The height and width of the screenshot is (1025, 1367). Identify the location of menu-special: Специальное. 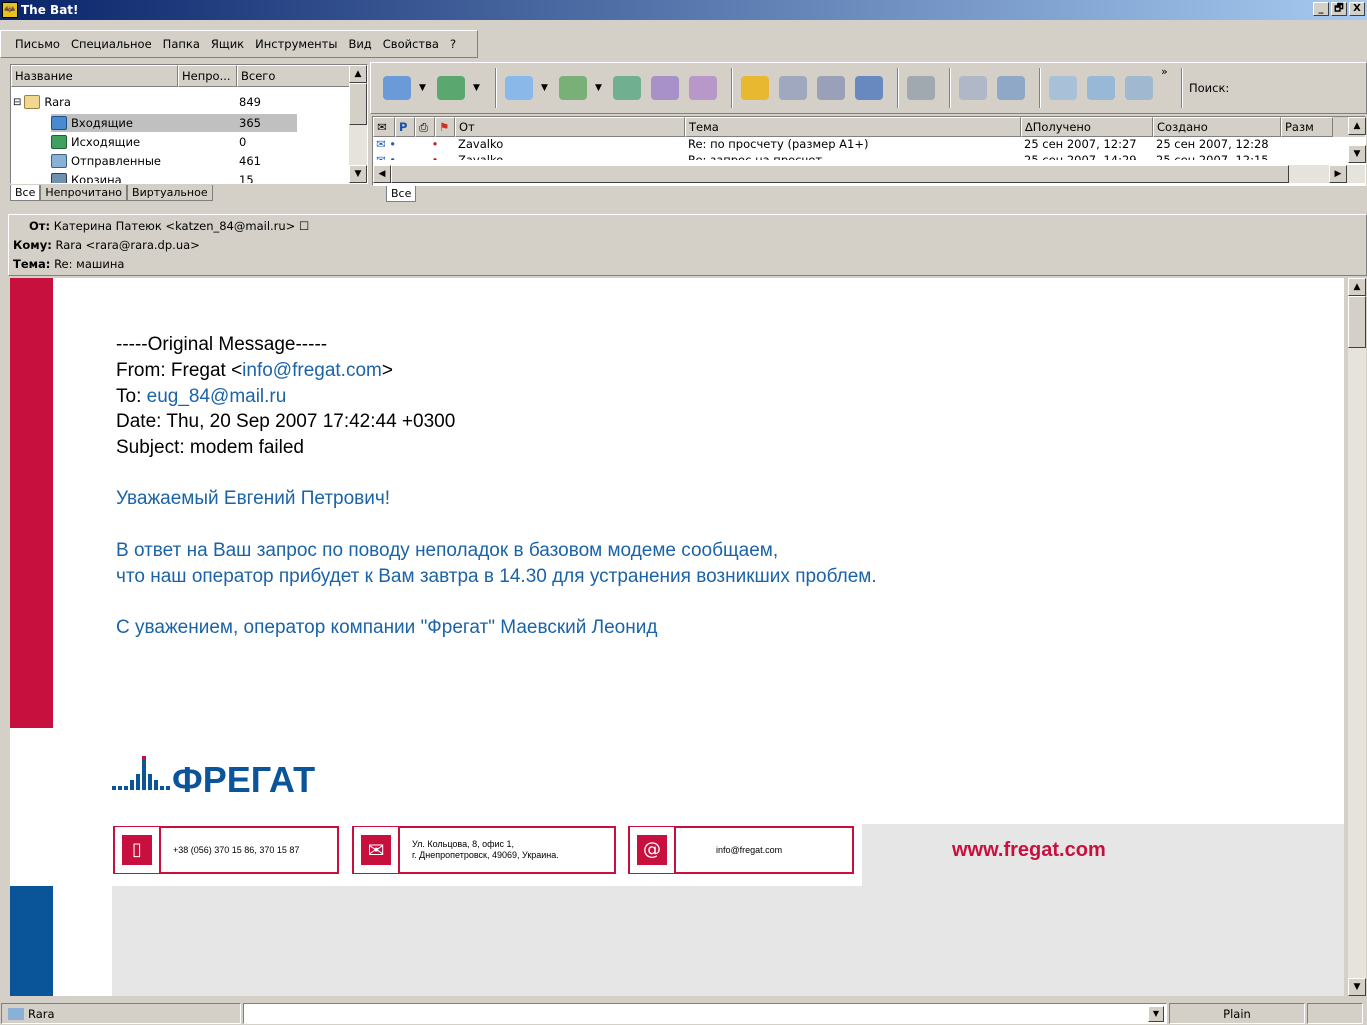
(111, 44).